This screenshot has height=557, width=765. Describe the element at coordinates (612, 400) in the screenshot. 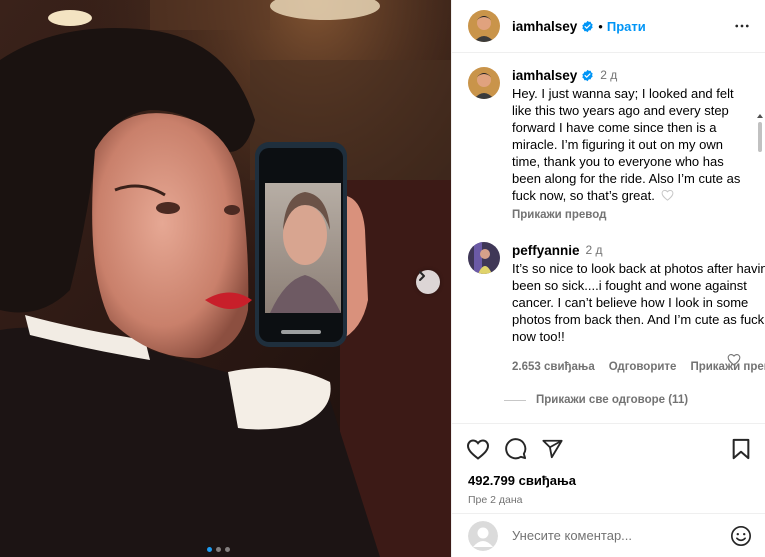

I see `view-replies-label: Прикажи све одговоре (11)` at that location.